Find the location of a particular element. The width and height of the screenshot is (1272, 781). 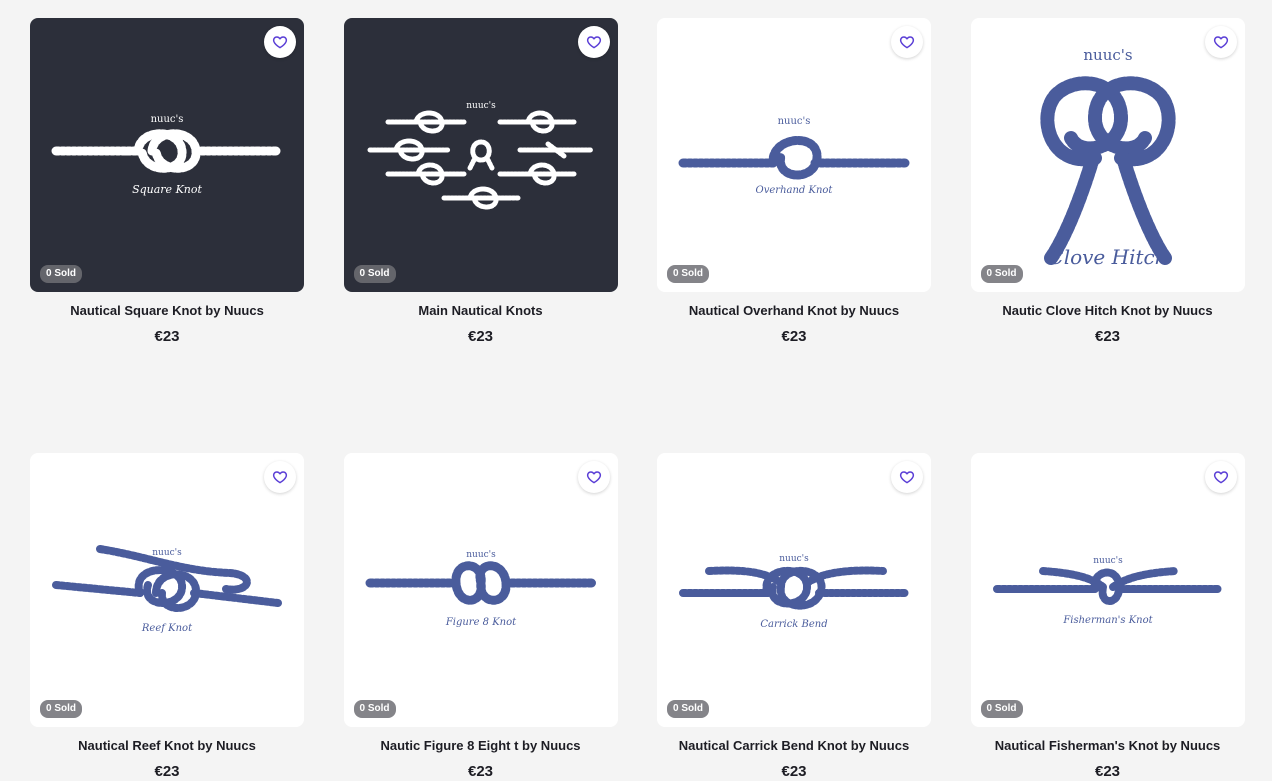

knot-artwork: nuuc's Overhand Knot is located at coordinates (794, 156).